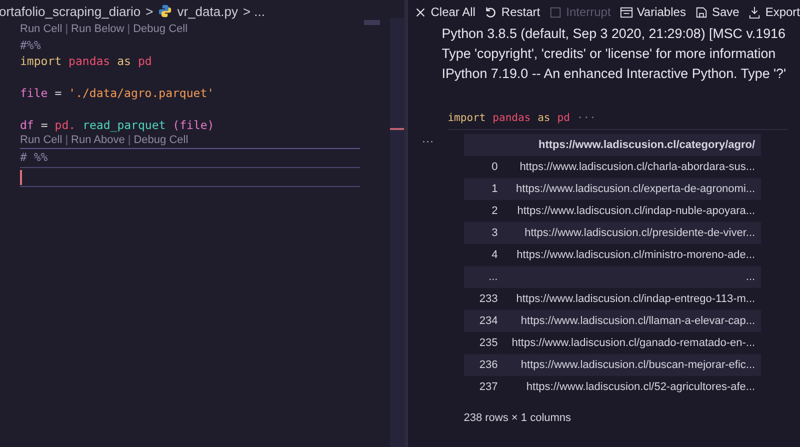  Describe the element at coordinates (484, 167) in the screenshot. I see `row-index: 0` at that location.